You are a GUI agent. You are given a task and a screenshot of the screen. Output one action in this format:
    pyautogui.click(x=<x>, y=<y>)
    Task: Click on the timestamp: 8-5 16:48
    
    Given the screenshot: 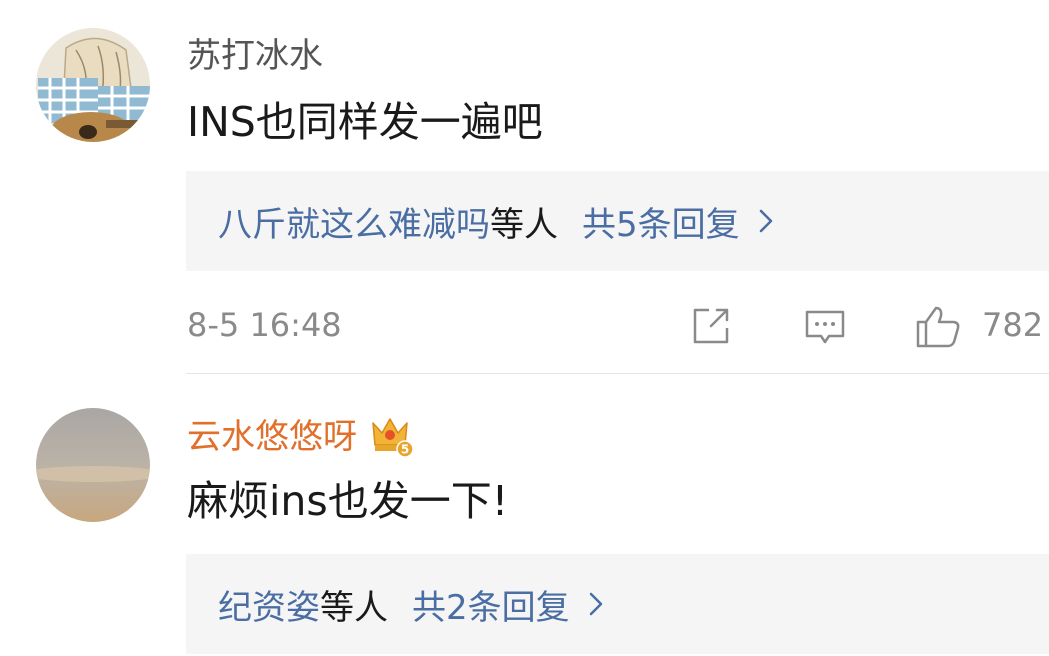 What is the action you would take?
    pyautogui.click(x=264, y=325)
    